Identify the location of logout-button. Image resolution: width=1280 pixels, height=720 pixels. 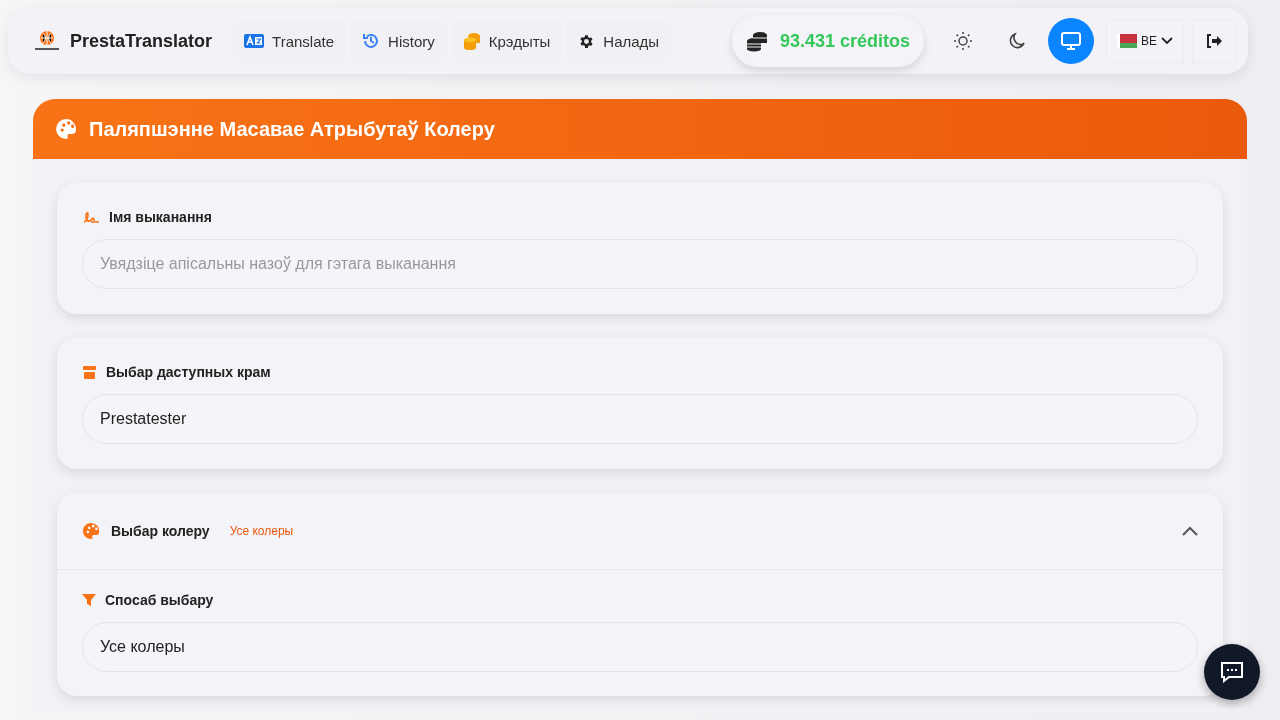
(1214, 41).